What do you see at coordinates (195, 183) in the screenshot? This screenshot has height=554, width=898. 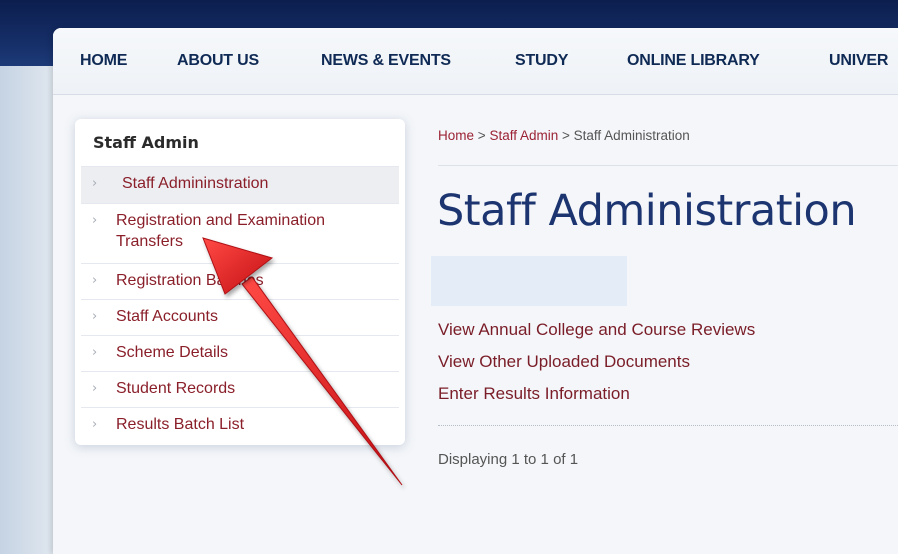 I see `sidebar-item-label: Staff Admininstration` at bounding box center [195, 183].